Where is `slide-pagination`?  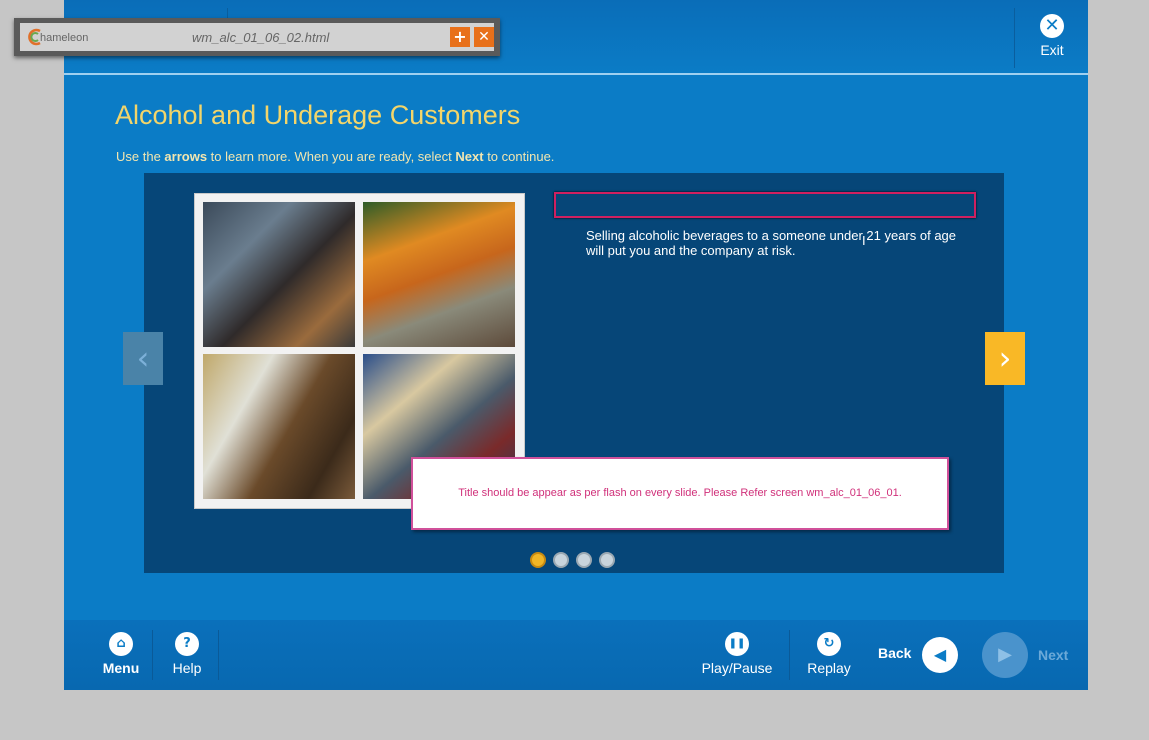 slide-pagination is located at coordinates (576, 560).